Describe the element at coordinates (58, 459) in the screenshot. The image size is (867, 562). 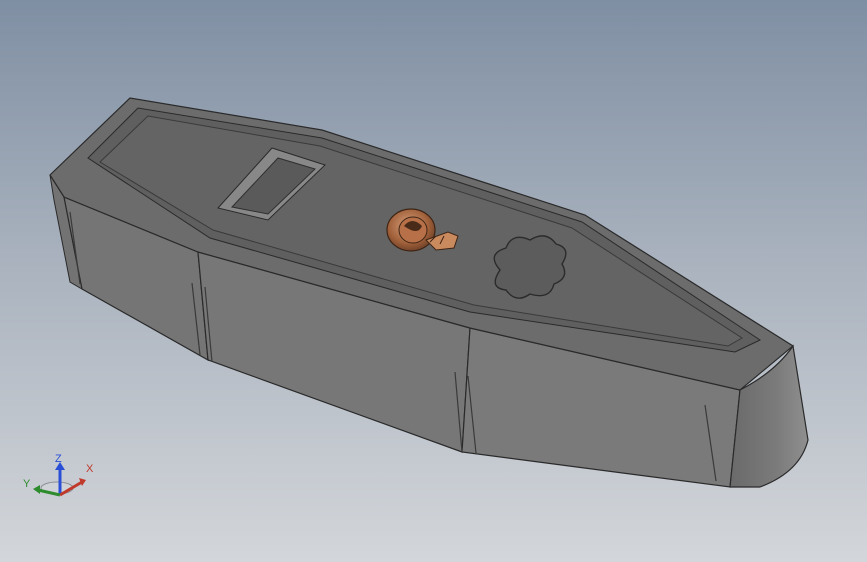
I see `z-axis-label: Z` at that location.